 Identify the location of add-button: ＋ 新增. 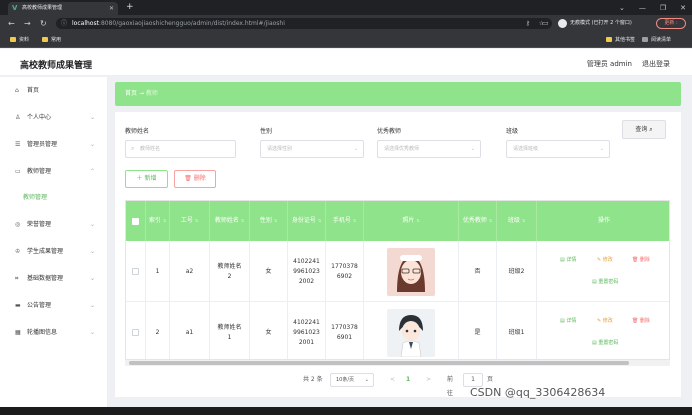
(146, 179).